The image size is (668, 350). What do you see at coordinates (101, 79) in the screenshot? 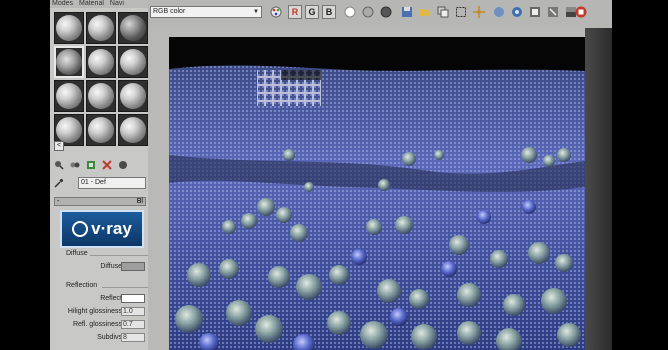
I see `sample-slots-grid` at bounding box center [101, 79].